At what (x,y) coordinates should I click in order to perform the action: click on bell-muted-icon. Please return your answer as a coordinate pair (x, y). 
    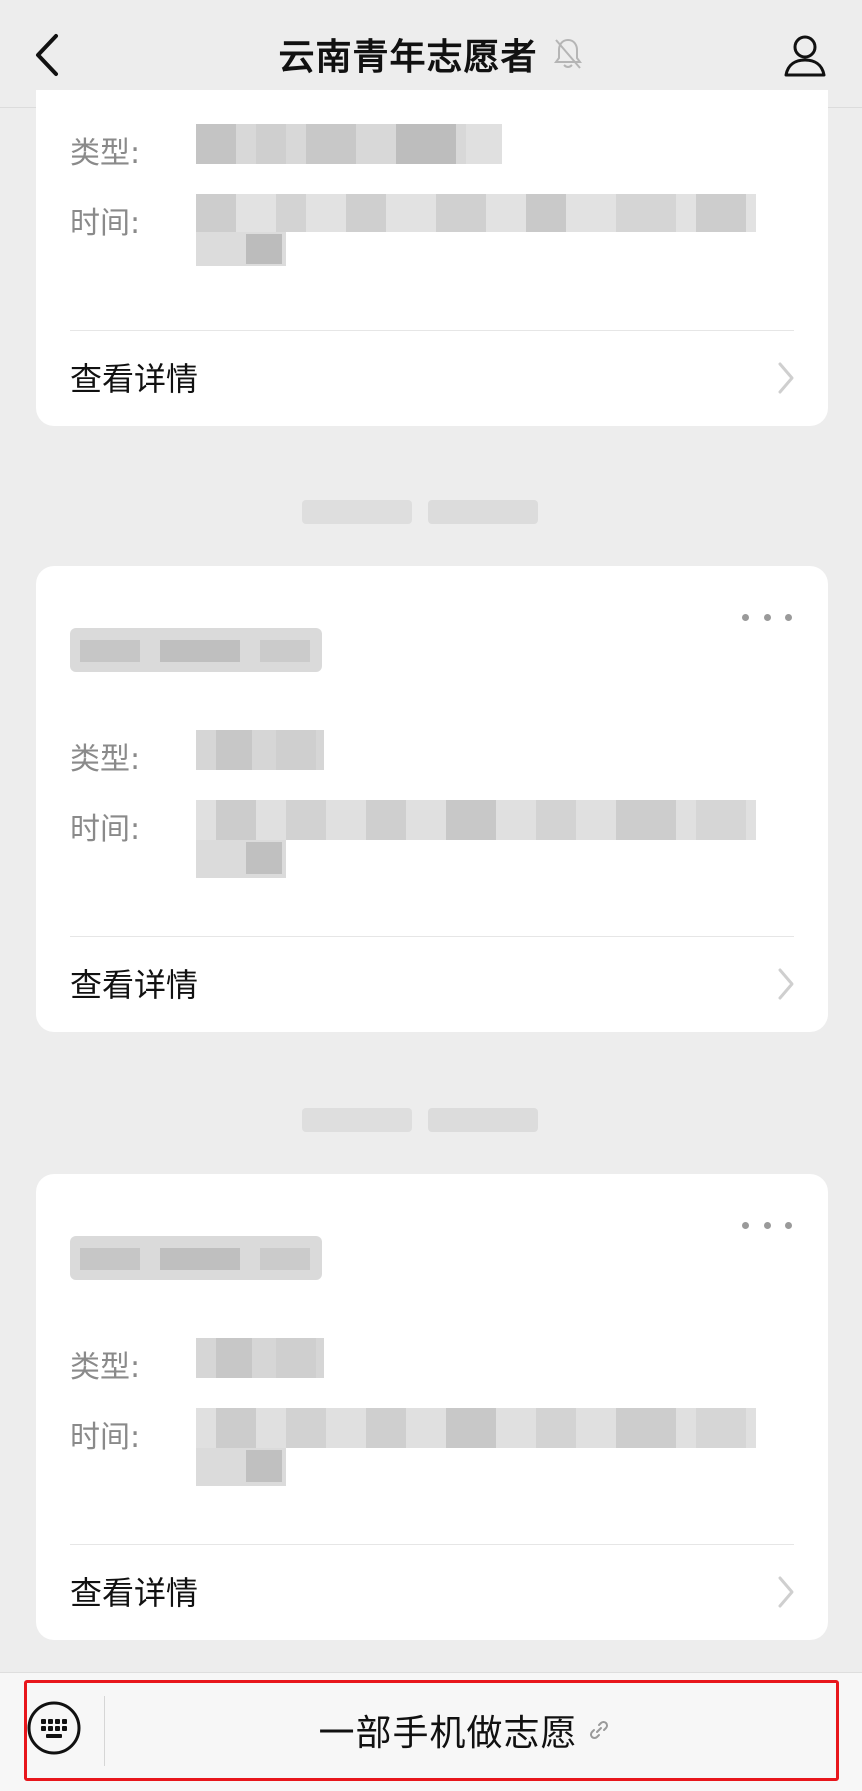
    Looking at the image, I should click on (567, 53).